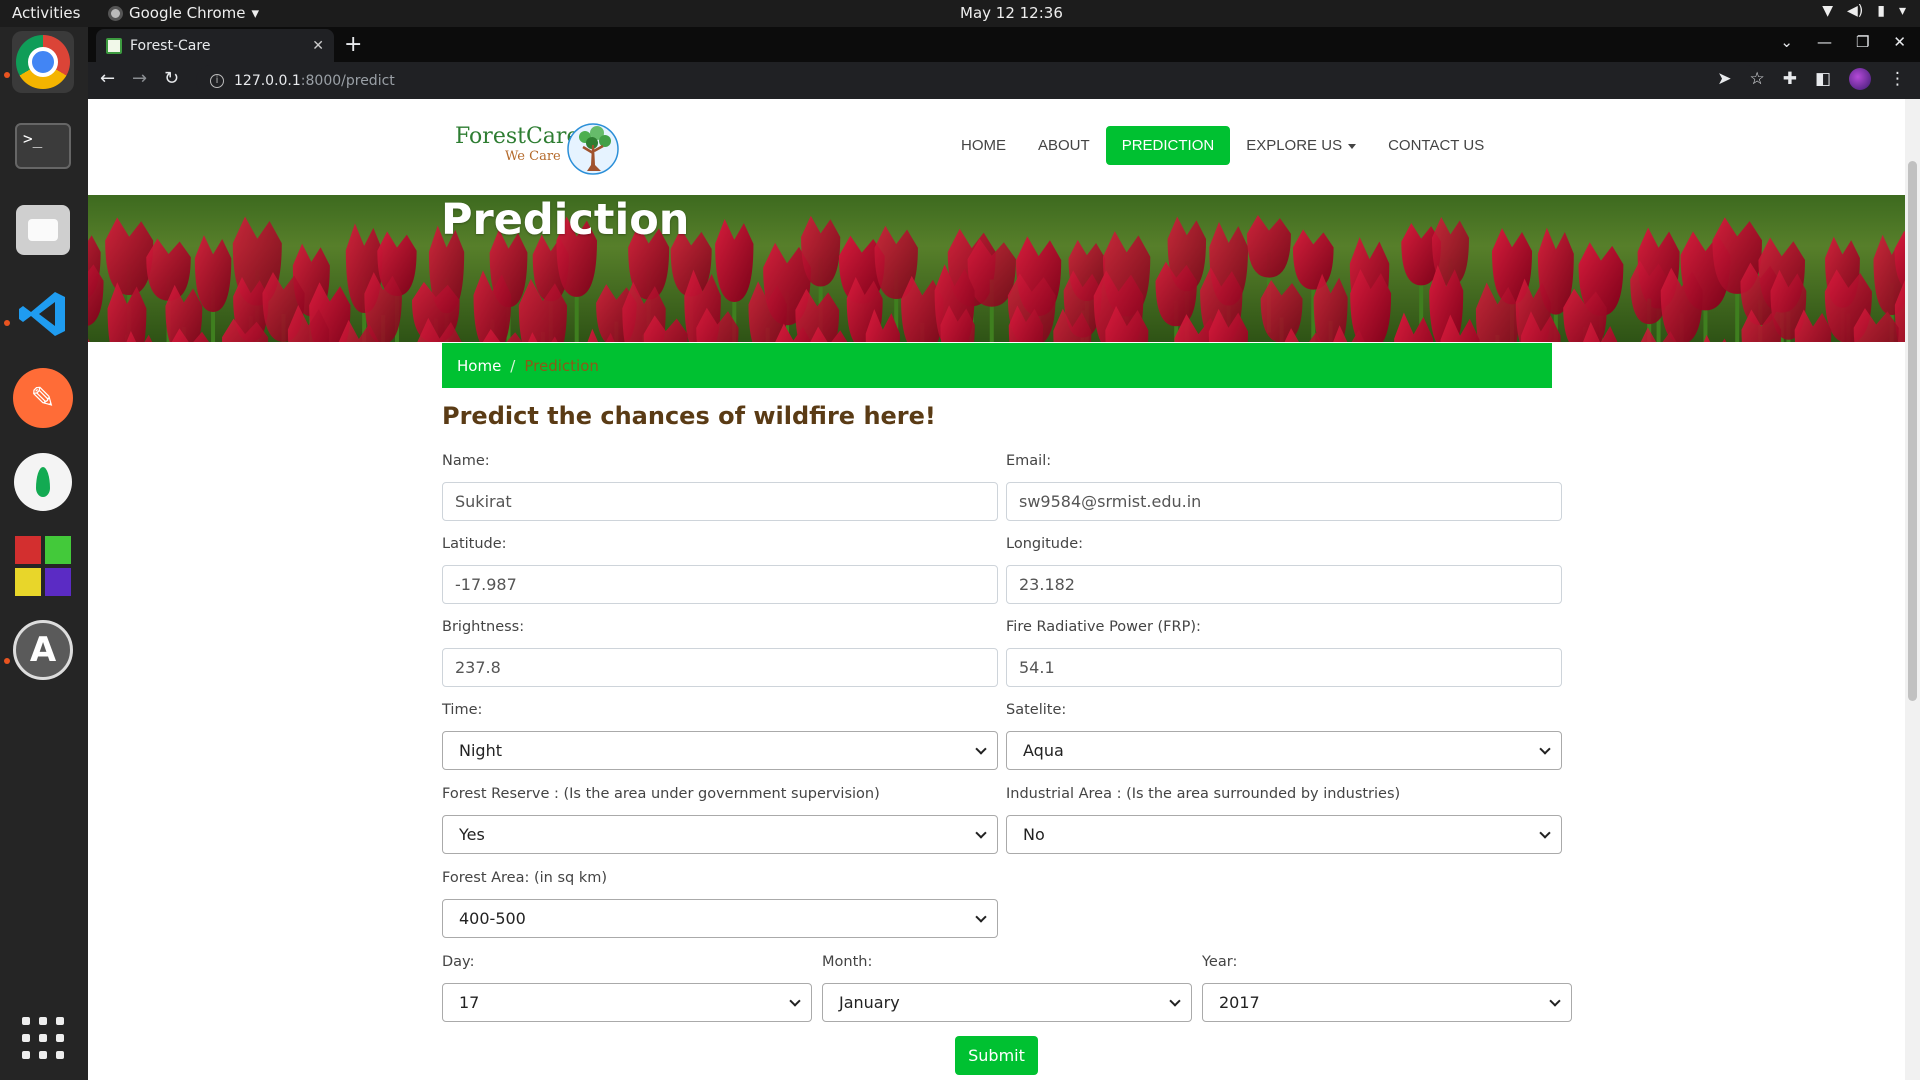  I want to click on year-select-value: 2017, so click(1239, 1002).